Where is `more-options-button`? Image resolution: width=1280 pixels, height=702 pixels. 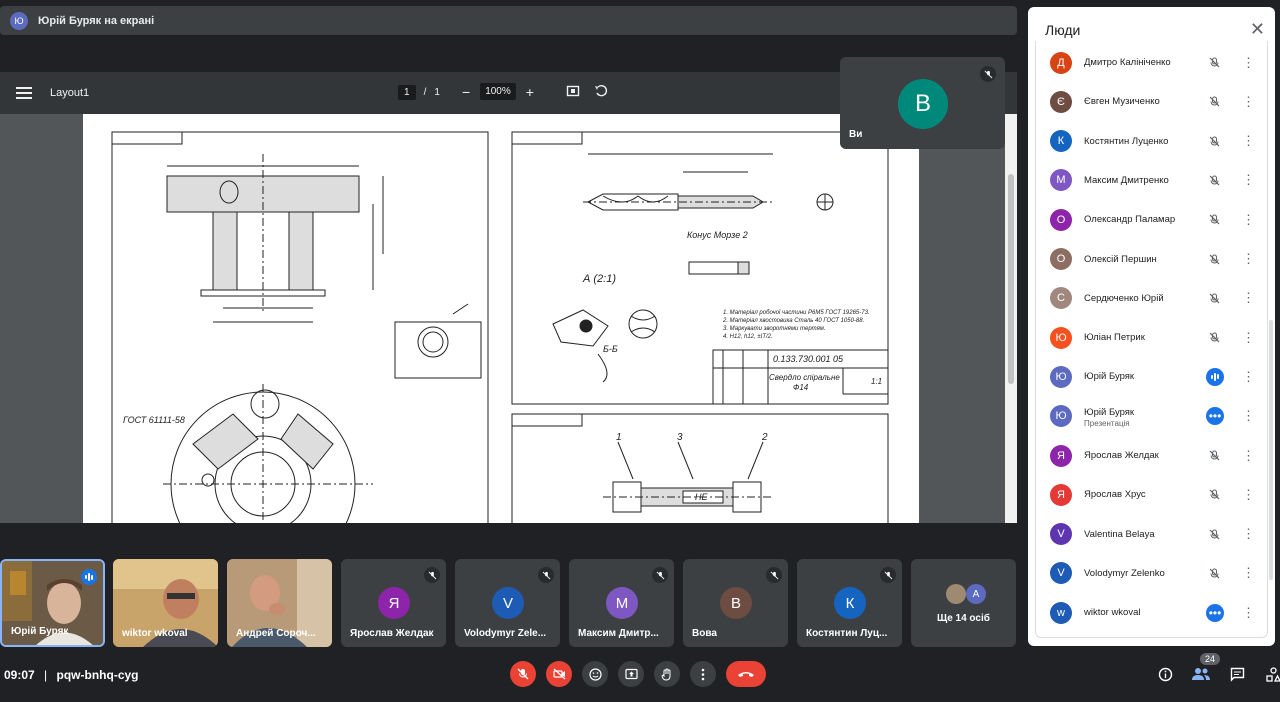 more-options-button is located at coordinates (703, 674).